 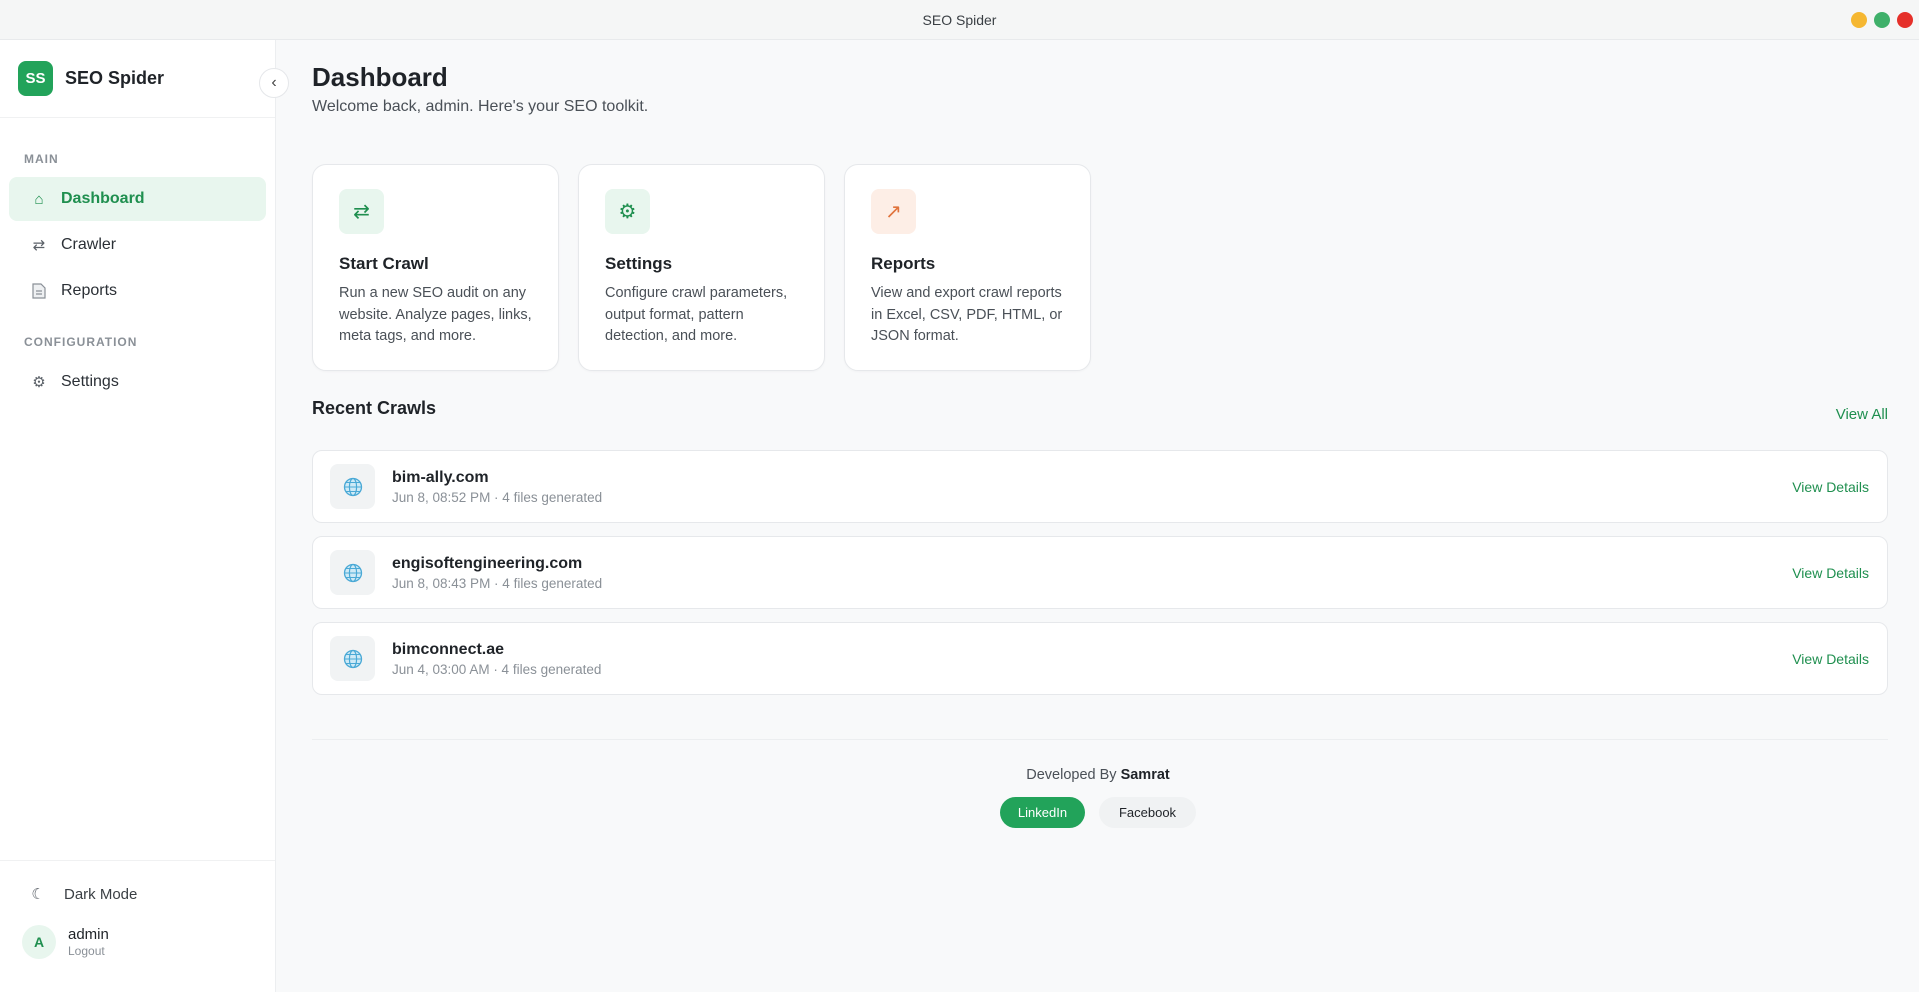 I want to click on dark-mode-toggle: ☾ Dark Mode, so click(x=137, y=894).